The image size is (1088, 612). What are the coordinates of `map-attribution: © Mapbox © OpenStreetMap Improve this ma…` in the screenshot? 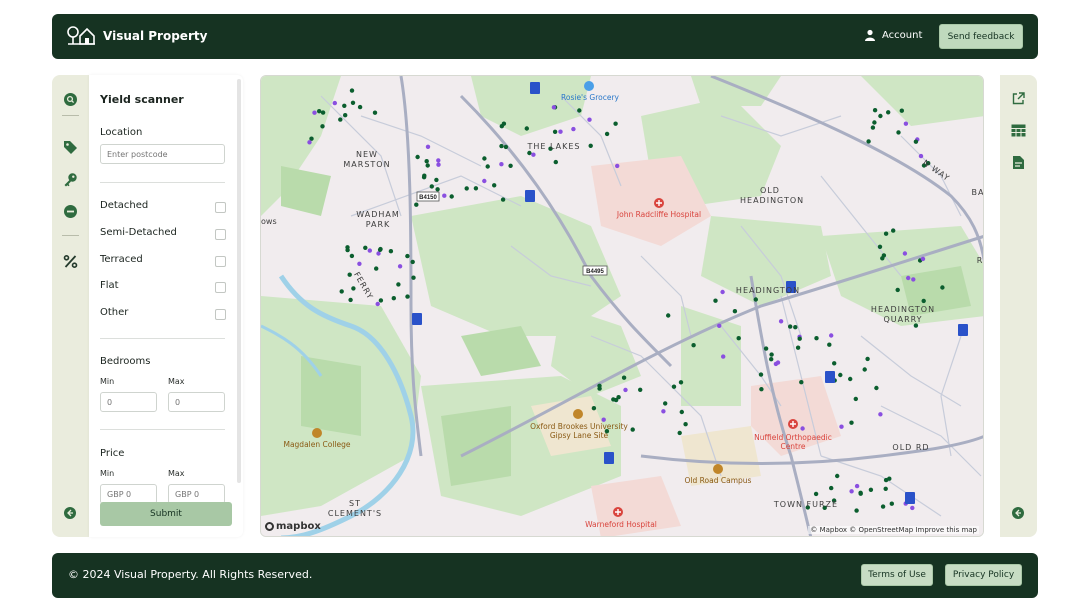 It's located at (893, 530).